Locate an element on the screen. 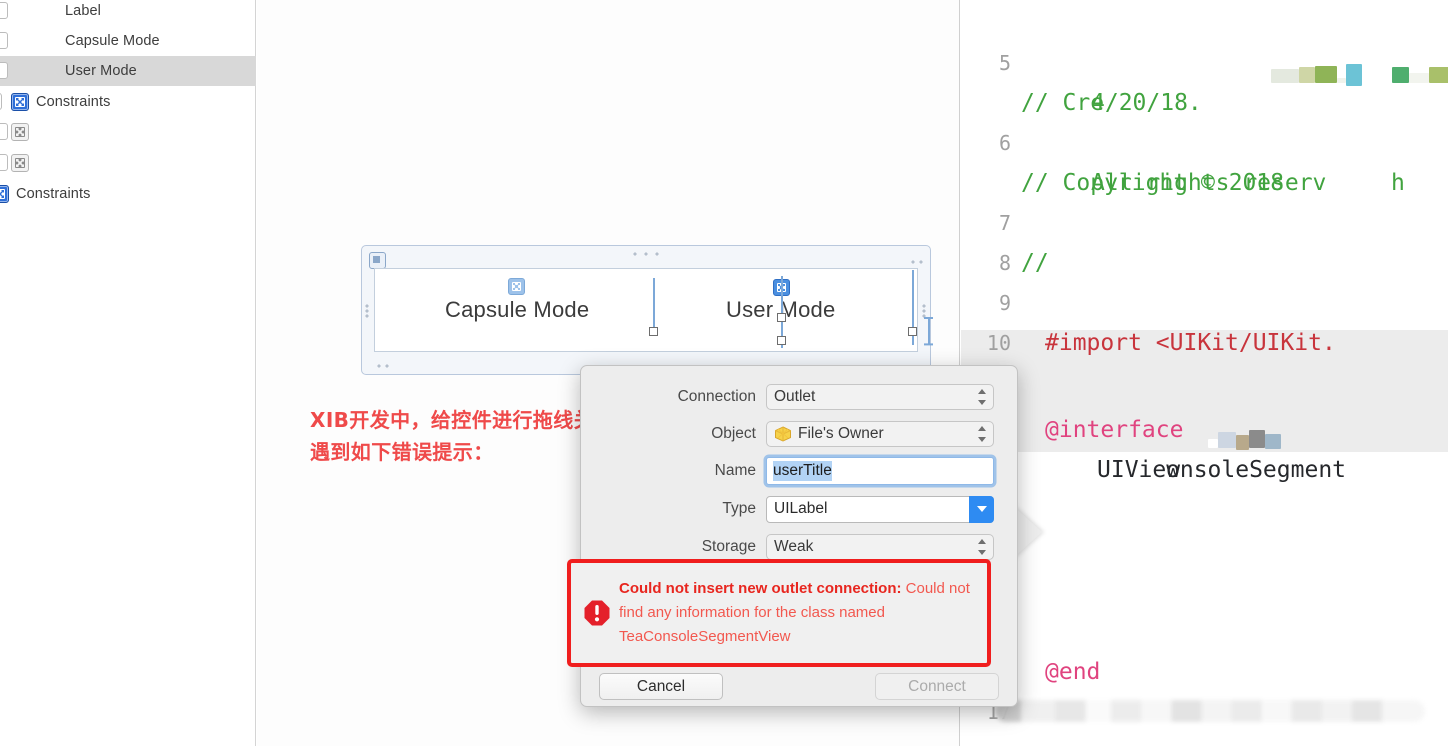 This screenshot has width=1448, height=746. connect-button: Connect is located at coordinates (937, 686).